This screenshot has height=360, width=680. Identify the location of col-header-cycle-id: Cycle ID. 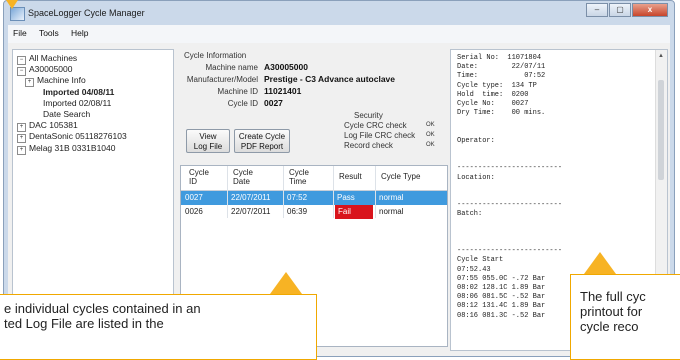
(199, 177).